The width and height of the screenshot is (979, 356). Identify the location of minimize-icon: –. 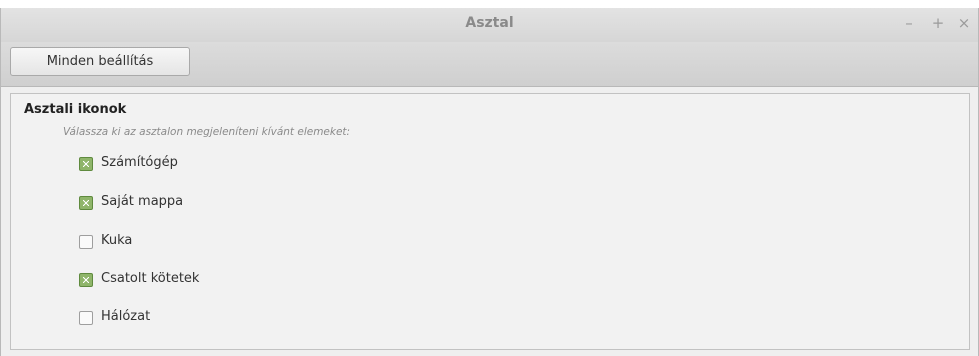
(909, 23).